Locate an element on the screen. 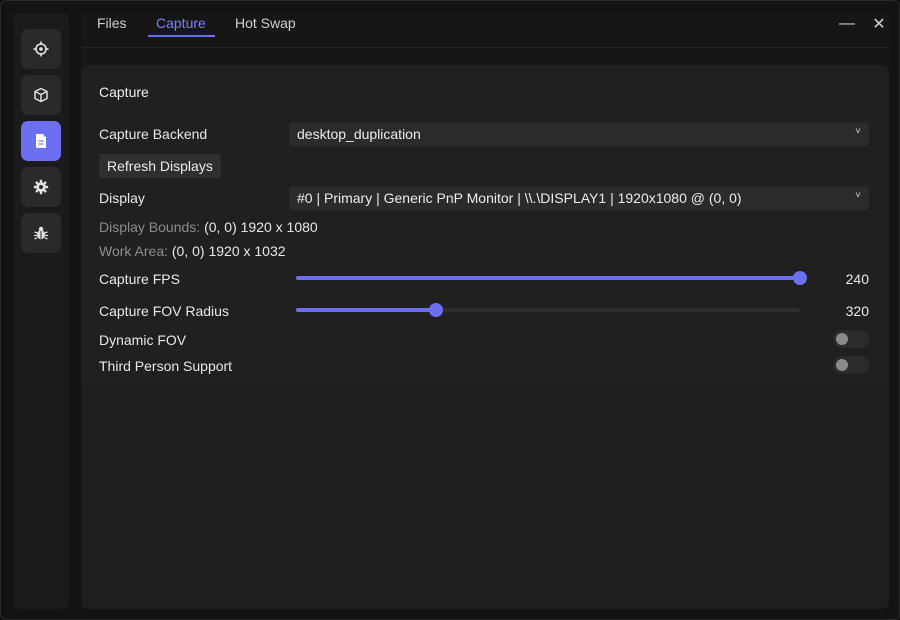 The image size is (900, 620). display-bounds: Display Bounds: (0, 0) 1920 x 1080 is located at coordinates (208, 227).